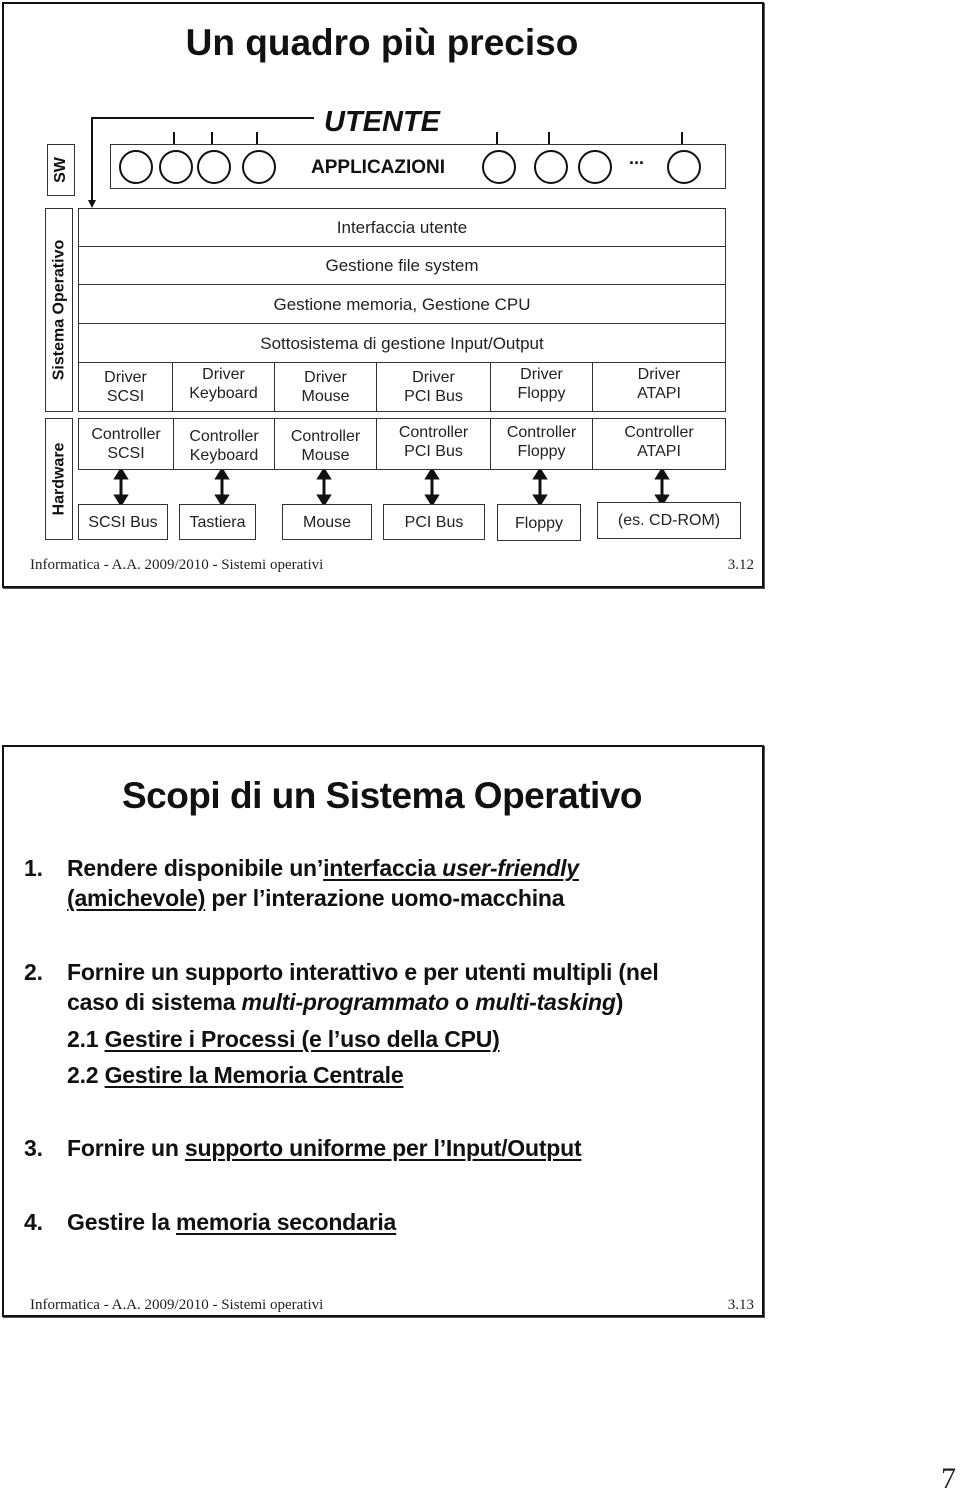  I want to click on controller-label-line2: Keyboard, so click(224, 455).